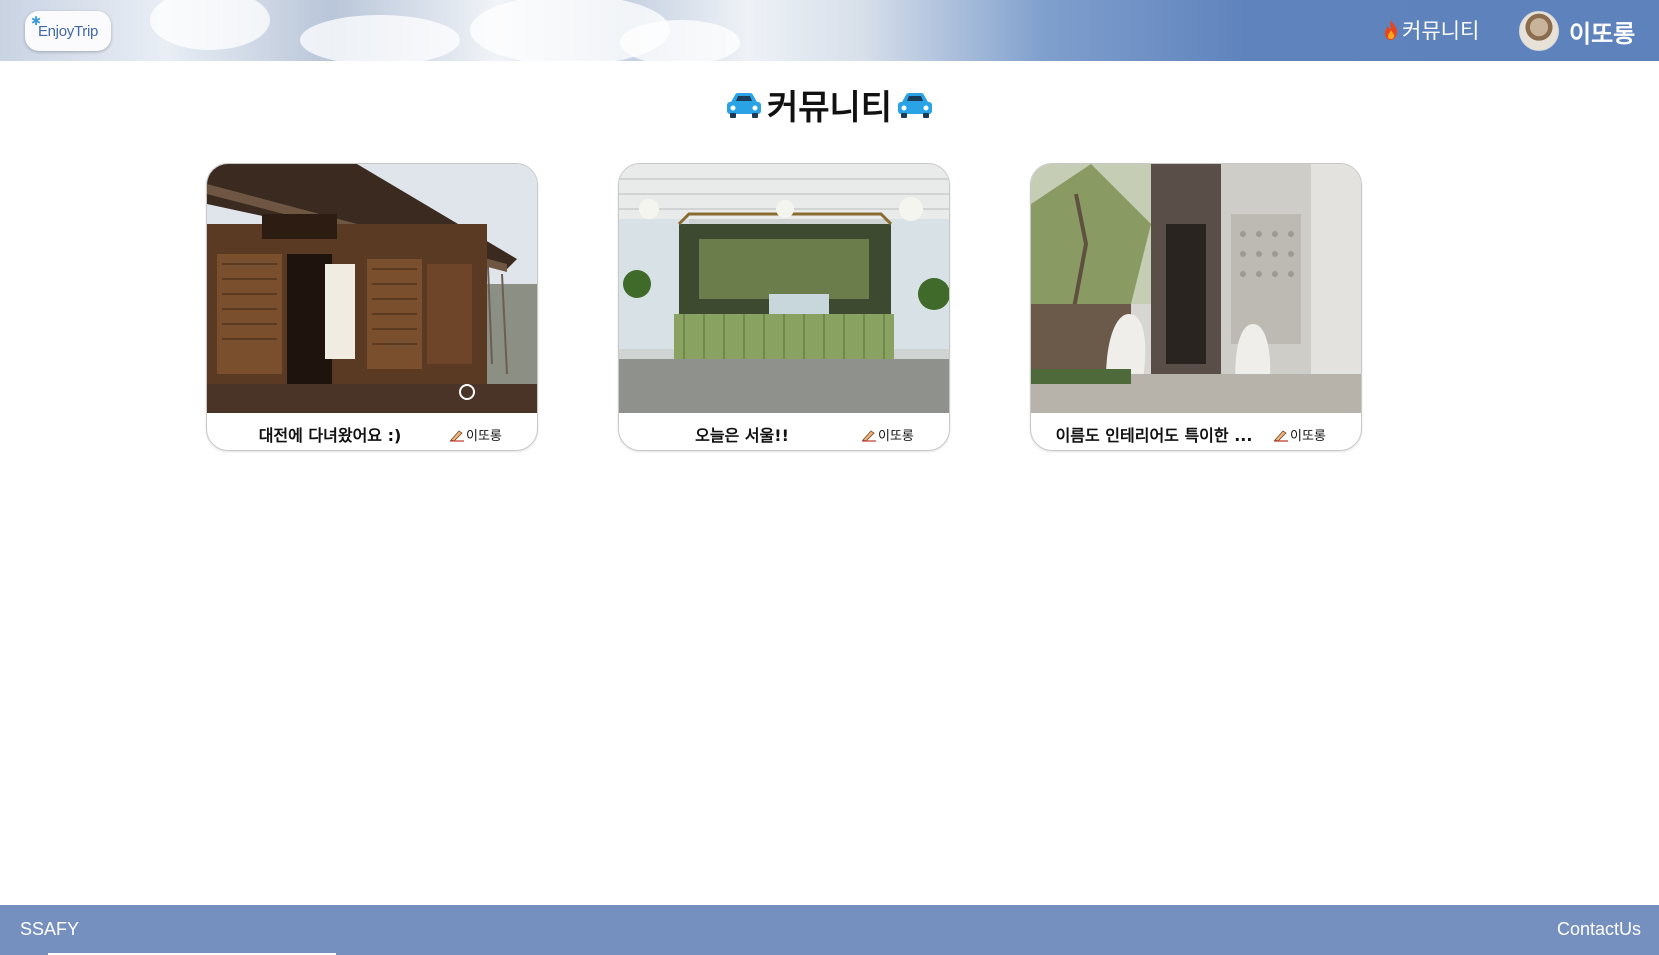 This screenshot has width=1659, height=955. I want to click on user-name: 이또롱, so click(1602, 33).